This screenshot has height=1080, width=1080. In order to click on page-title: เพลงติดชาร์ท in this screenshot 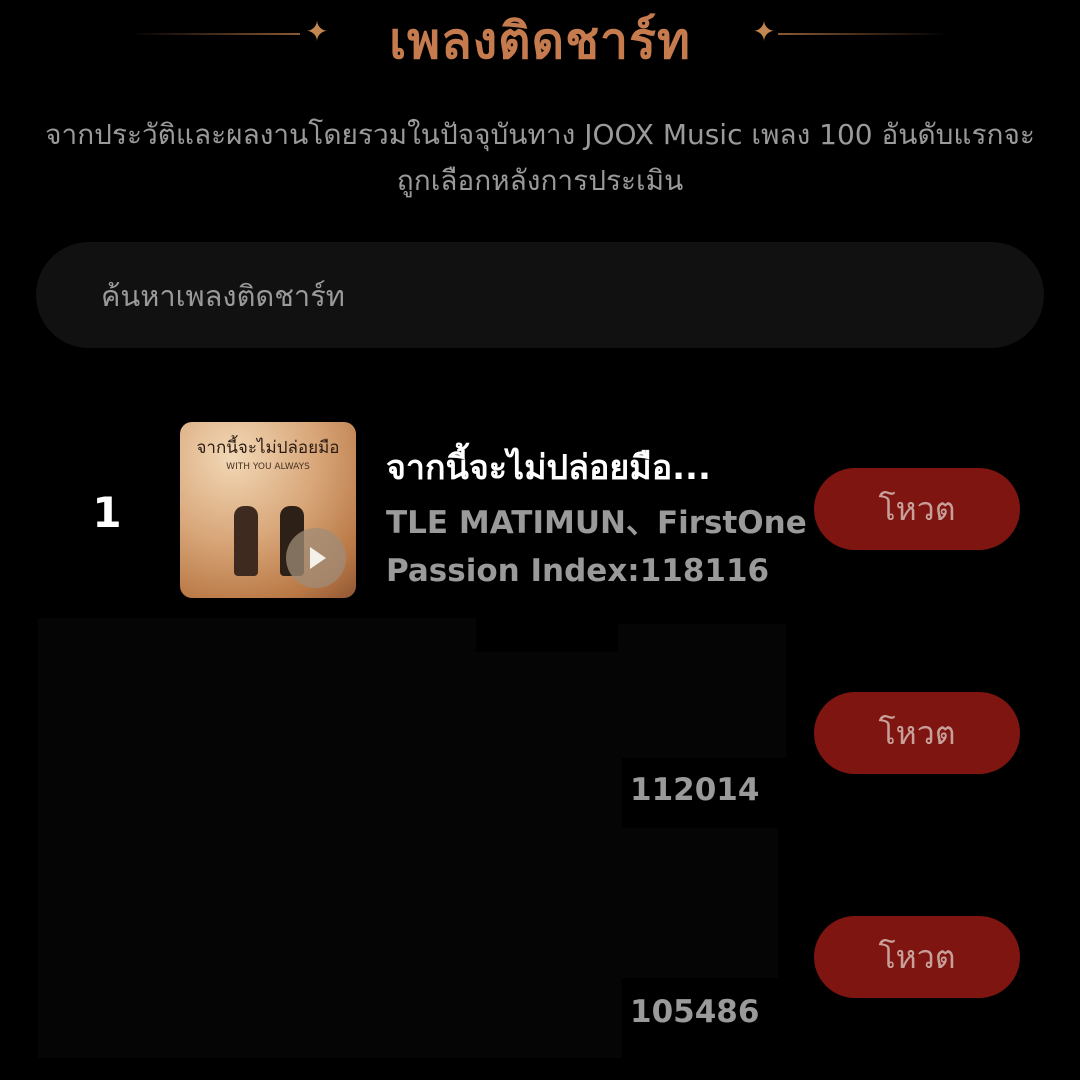, I will do `click(540, 41)`.